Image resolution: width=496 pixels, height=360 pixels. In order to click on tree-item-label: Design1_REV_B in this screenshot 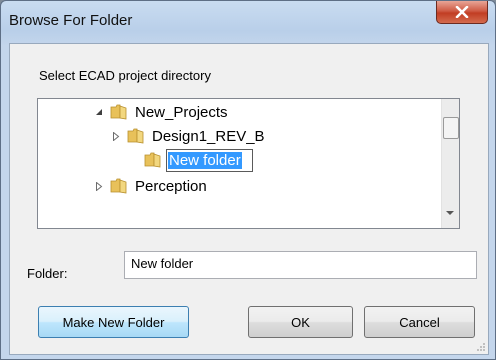, I will do `click(208, 136)`.